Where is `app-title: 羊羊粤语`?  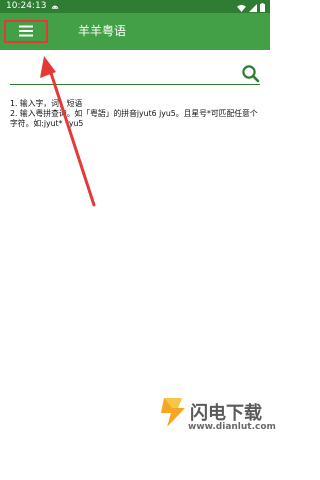
app-title: 羊羊粤语 is located at coordinates (102, 31).